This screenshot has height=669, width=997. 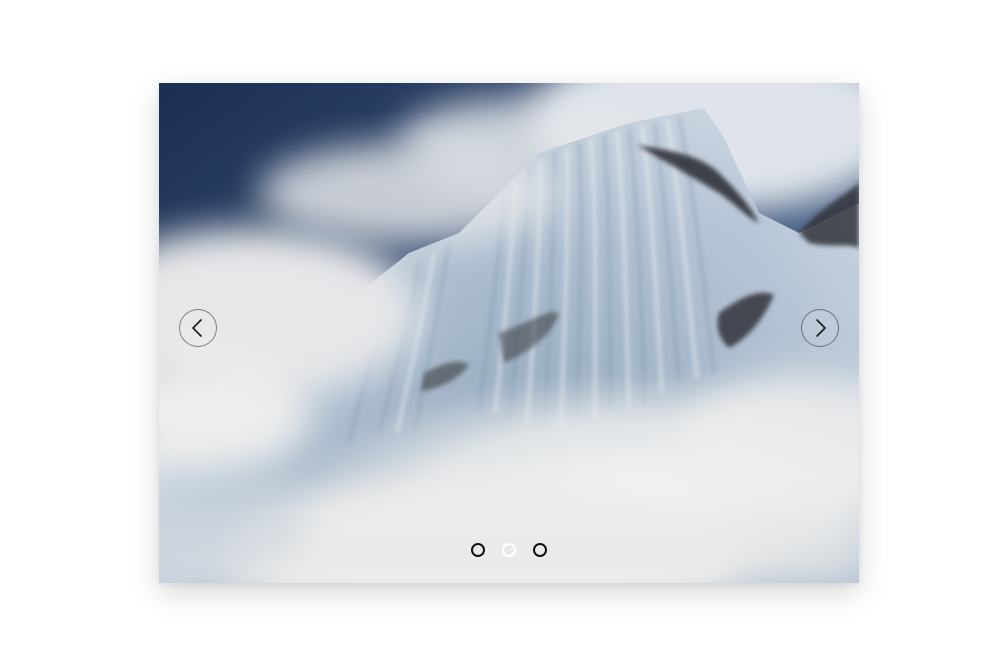 I want to click on chevron-left-icon, so click(x=197, y=328).